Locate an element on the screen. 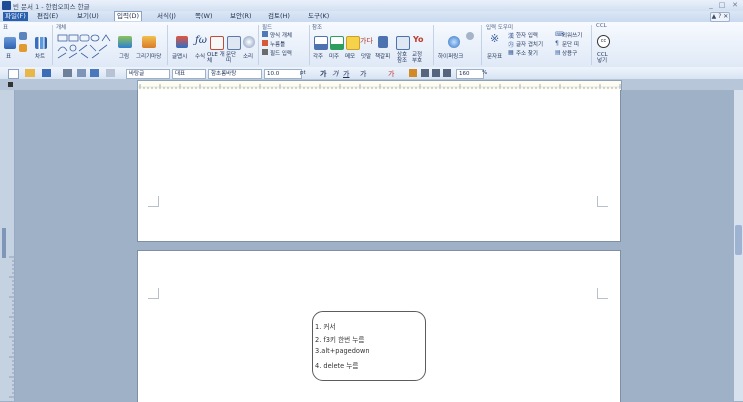 The width and height of the screenshot is (743, 402). preview-icon is located at coordinates (81, 73).